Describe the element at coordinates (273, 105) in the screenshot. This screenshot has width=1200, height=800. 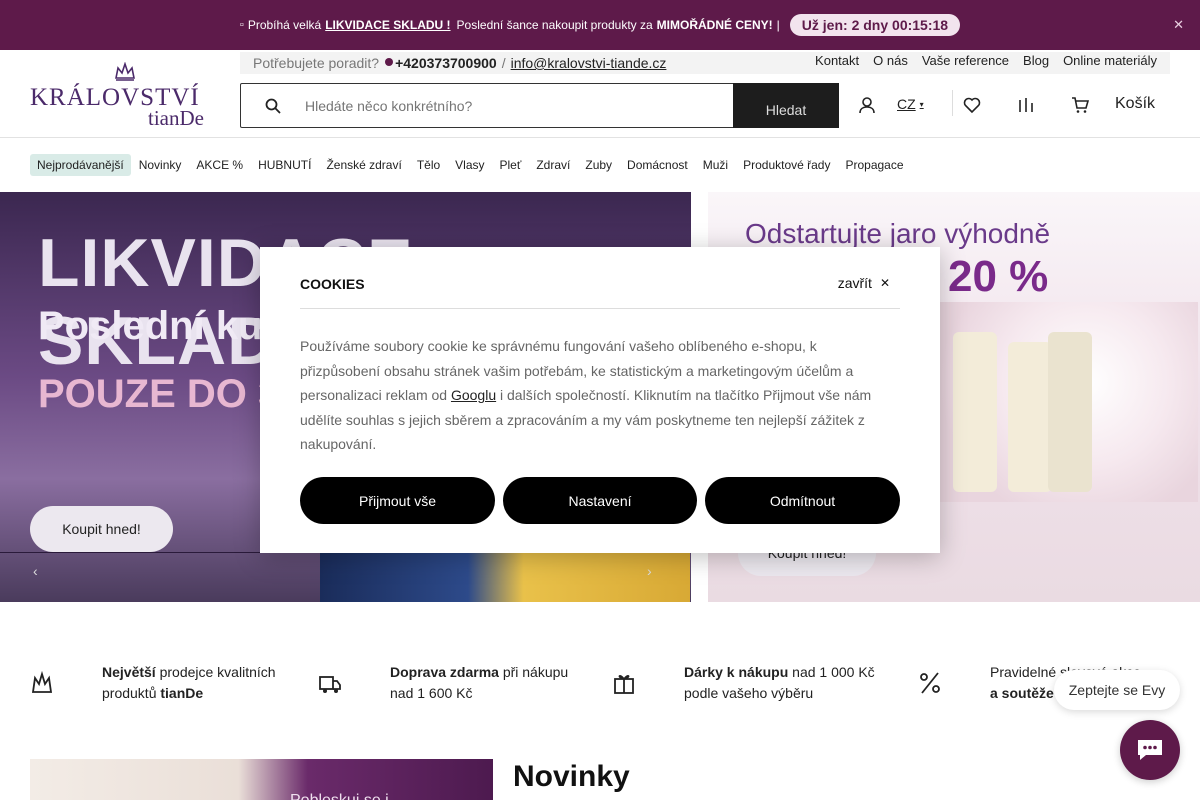
I see `search-icon` at that location.